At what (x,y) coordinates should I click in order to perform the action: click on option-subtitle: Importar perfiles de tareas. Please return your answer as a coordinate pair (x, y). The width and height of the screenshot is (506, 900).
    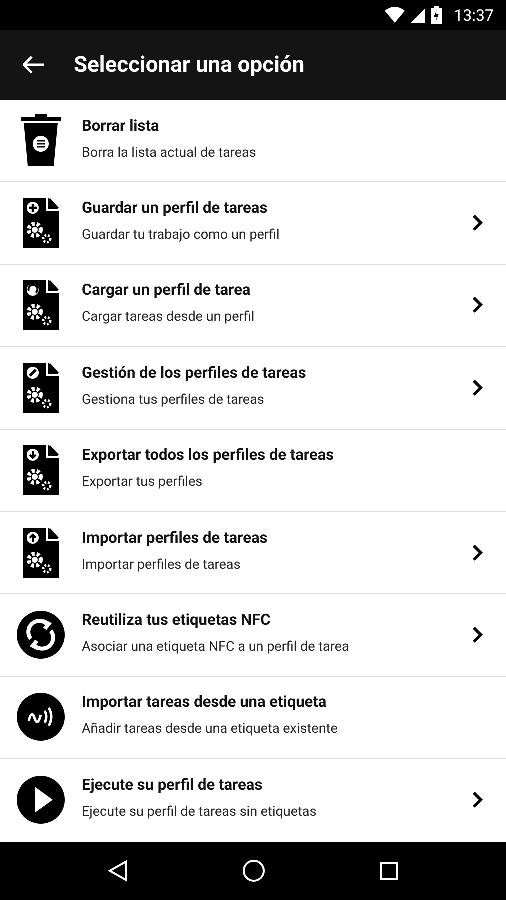
    Looking at the image, I should click on (162, 564).